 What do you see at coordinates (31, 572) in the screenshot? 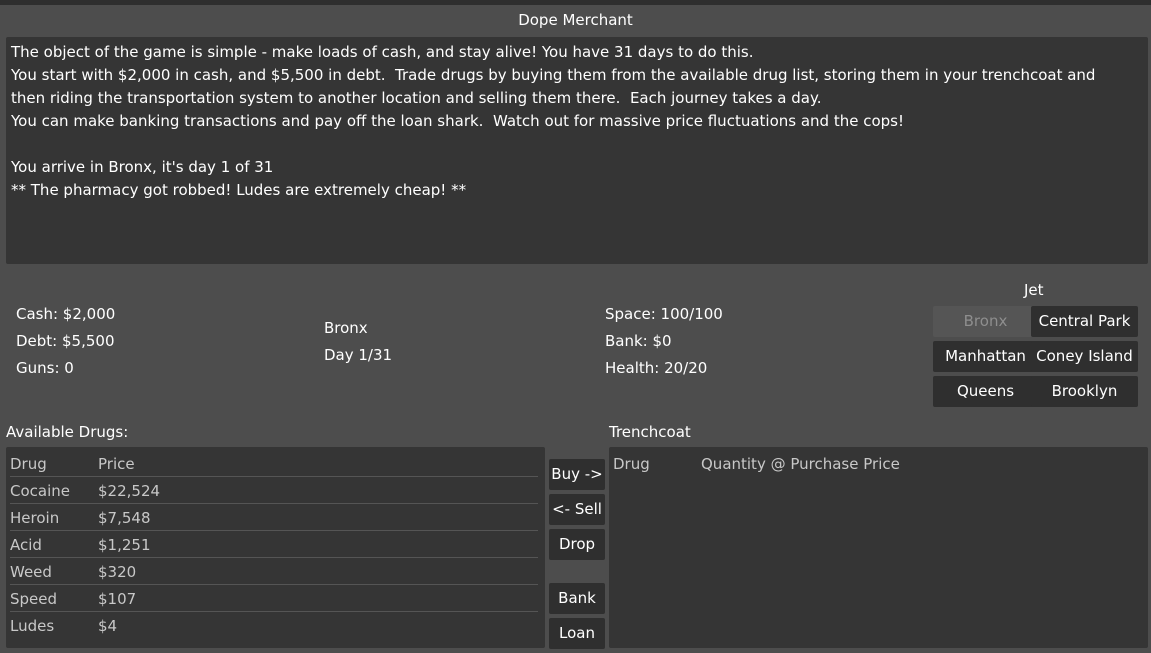
I see `drug-name: Weed` at bounding box center [31, 572].